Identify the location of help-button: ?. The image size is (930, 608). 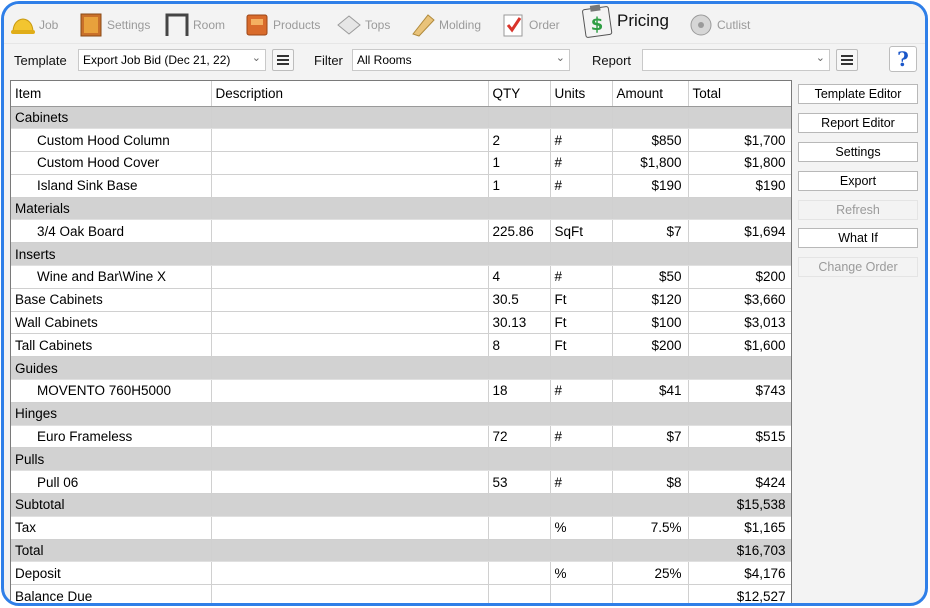
(903, 59).